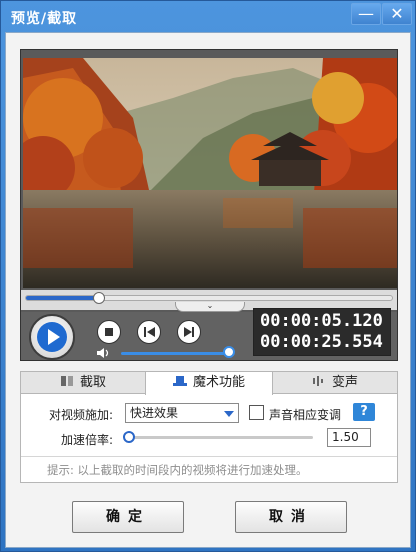  Describe the element at coordinates (179, 381) in the screenshot. I see `magic-hat-icon` at that location.